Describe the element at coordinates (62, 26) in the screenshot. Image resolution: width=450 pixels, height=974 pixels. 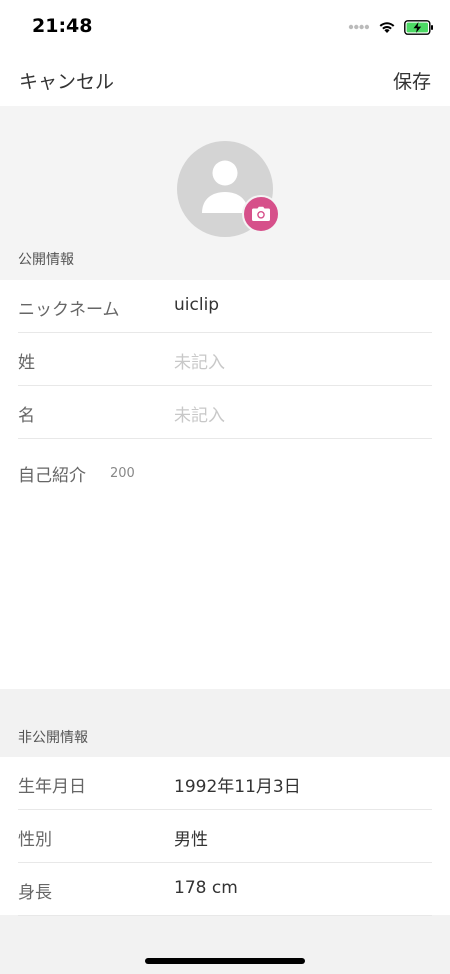
I see `status-time: 21:48` at that location.